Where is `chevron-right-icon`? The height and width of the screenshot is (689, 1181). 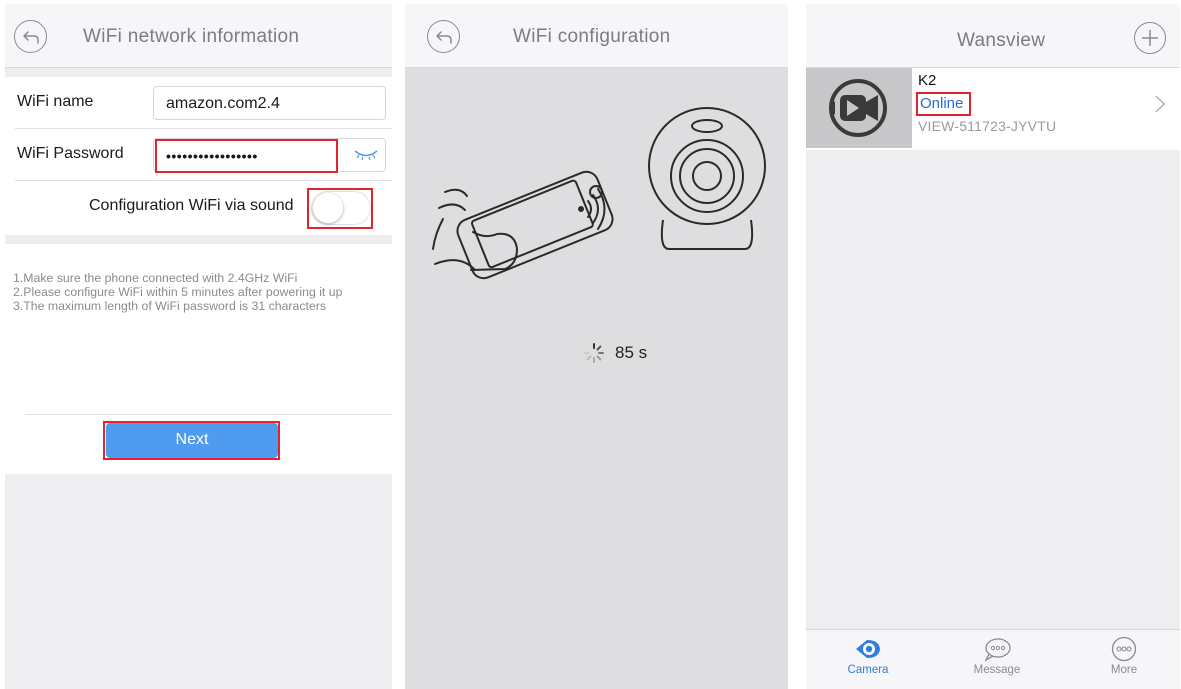 chevron-right-icon is located at coordinates (1160, 104).